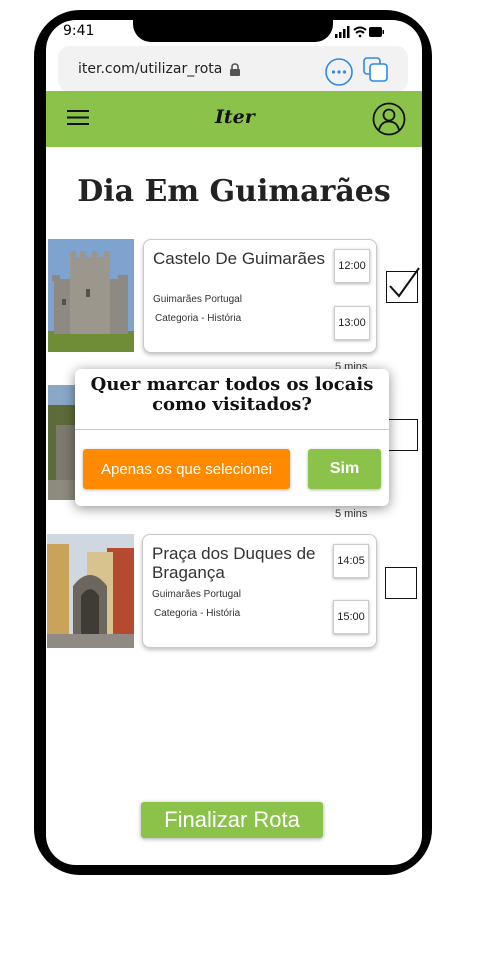  Describe the element at coordinates (233, 26) in the screenshot. I see `notch` at that location.